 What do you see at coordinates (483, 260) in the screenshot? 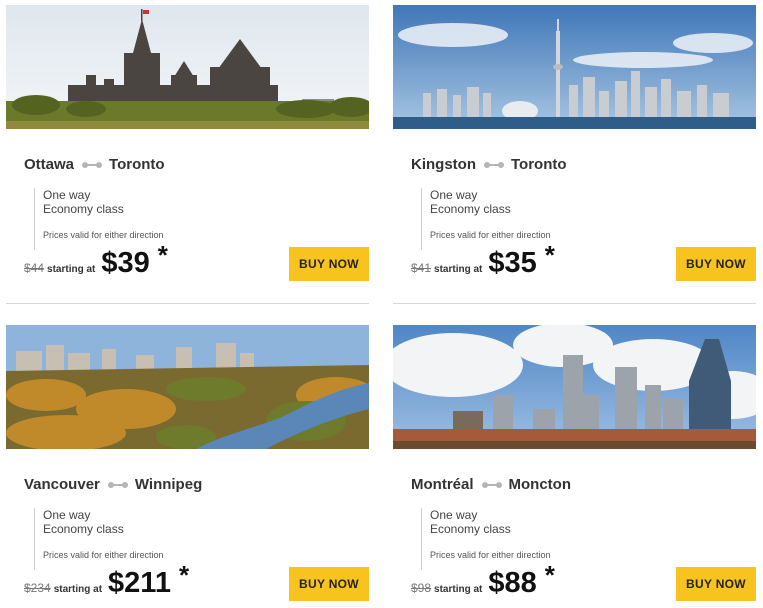
I see `price-block: $41 starting at $35 *` at bounding box center [483, 260].